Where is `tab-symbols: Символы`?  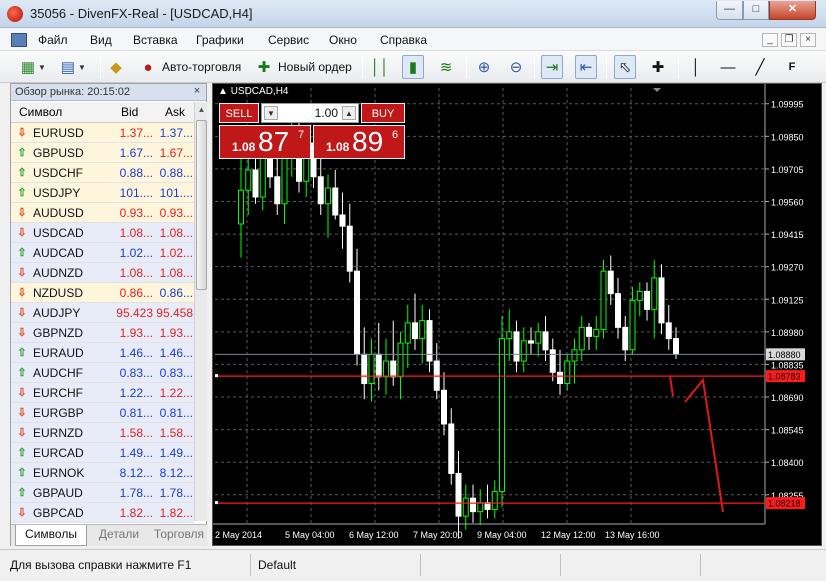
tab-symbols: Символы is located at coordinates (51, 535).